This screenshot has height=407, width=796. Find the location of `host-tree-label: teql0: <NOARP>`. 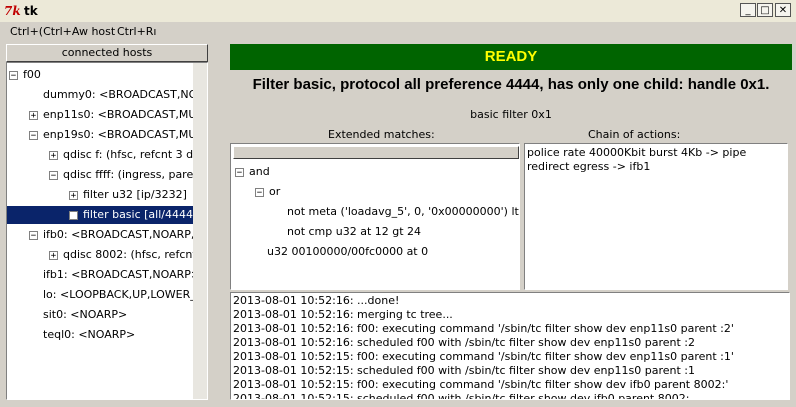

host-tree-label: teql0: <NOARP> is located at coordinates (89, 334).